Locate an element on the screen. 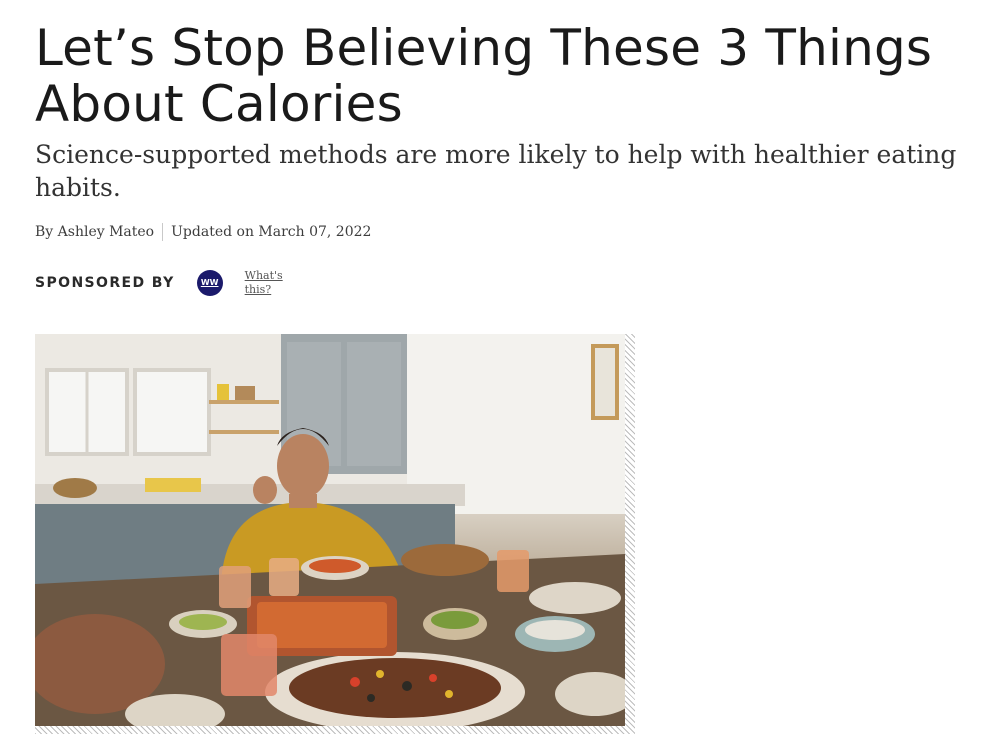 The height and width of the screenshot is (739, 996). author-link: Ashley Mateo is located at coordinates (106, 232).